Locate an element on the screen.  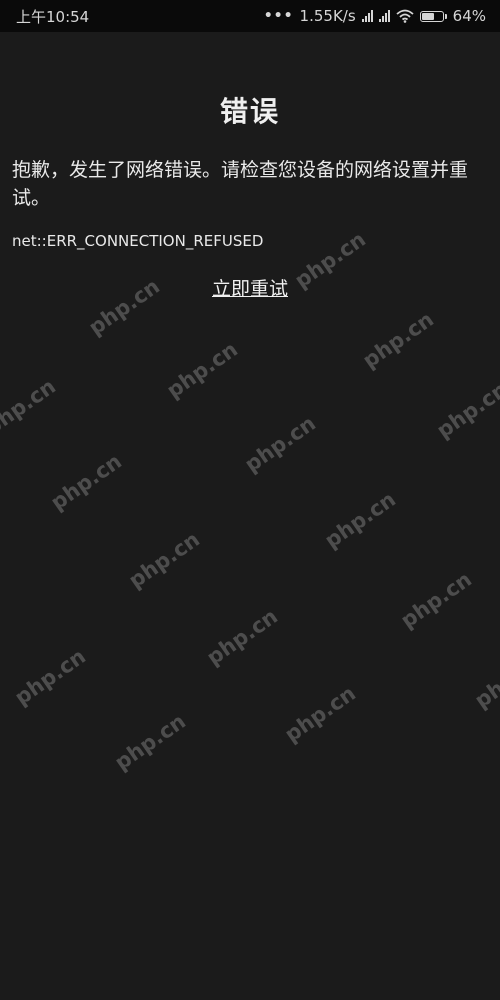
battery-percent: 64% is located at coordinates (469, 16).